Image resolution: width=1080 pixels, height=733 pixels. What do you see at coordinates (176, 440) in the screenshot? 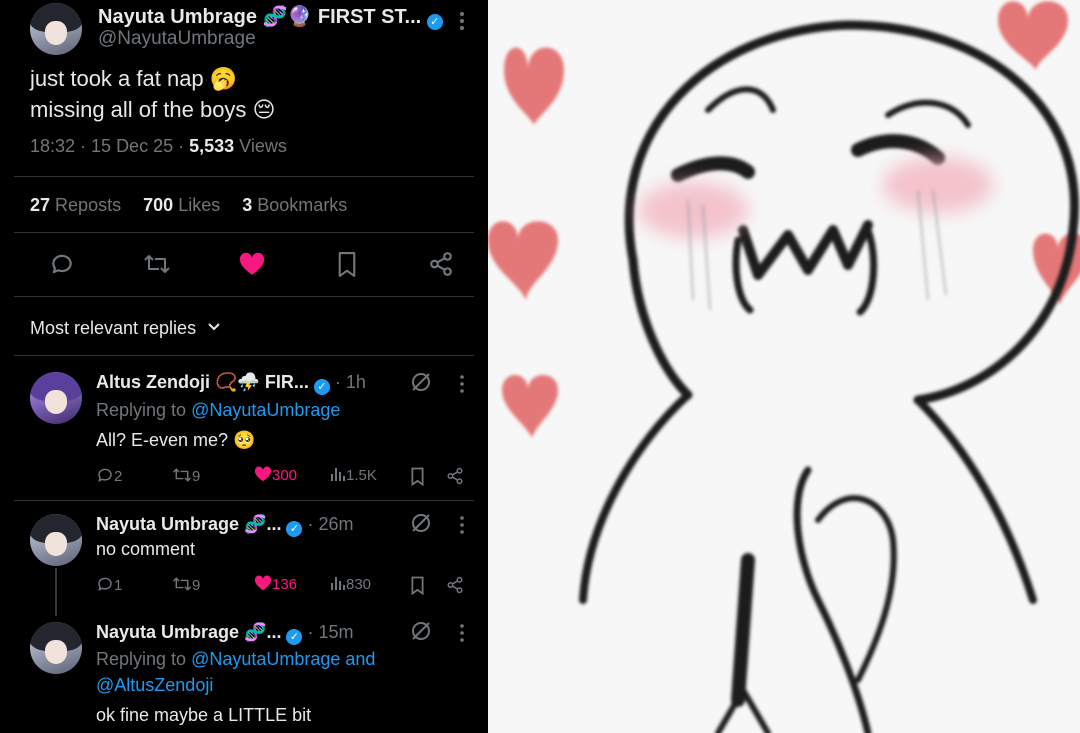
I see `reply-text: All? E-even me? 🥺` at bounding box center [176, 440].